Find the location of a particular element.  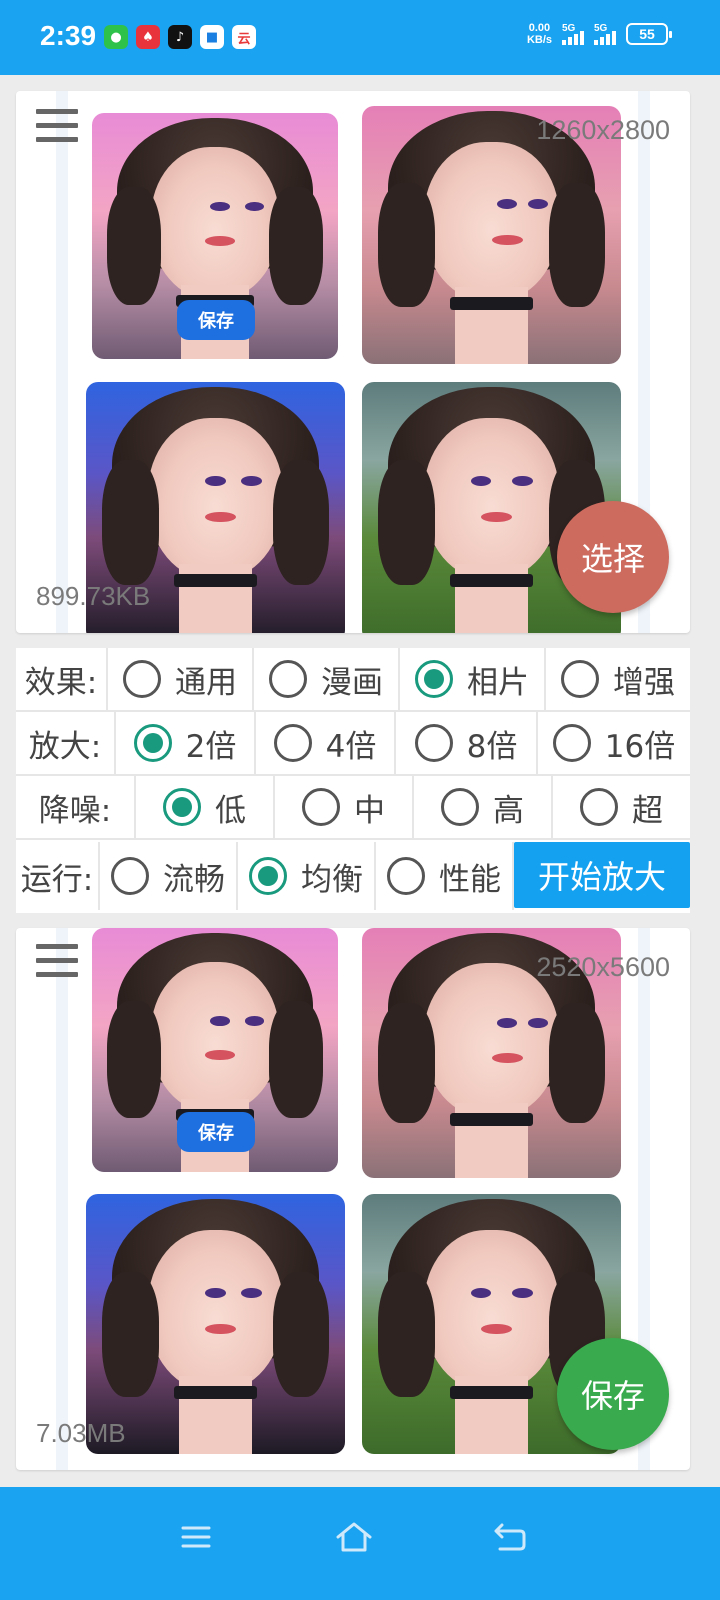

option-label: 高 is located at coordinates (508, 810).